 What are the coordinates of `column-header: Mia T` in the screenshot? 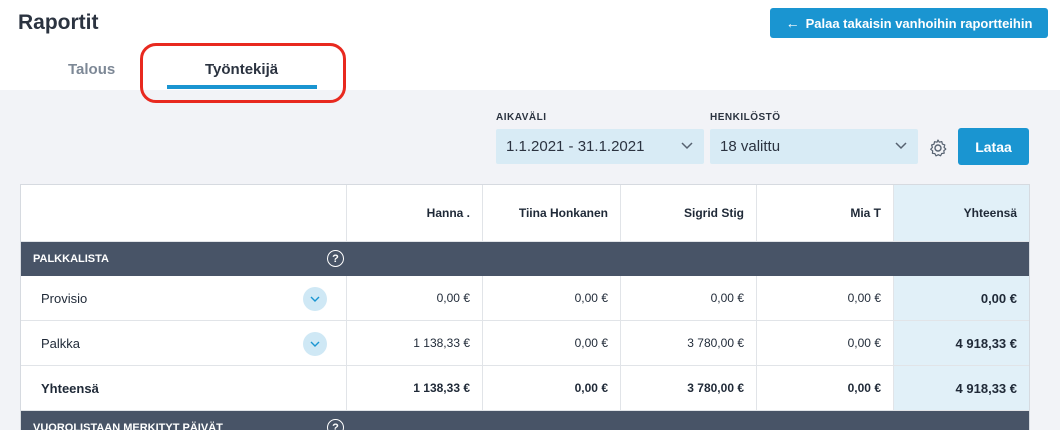 It's located at (824, 213).